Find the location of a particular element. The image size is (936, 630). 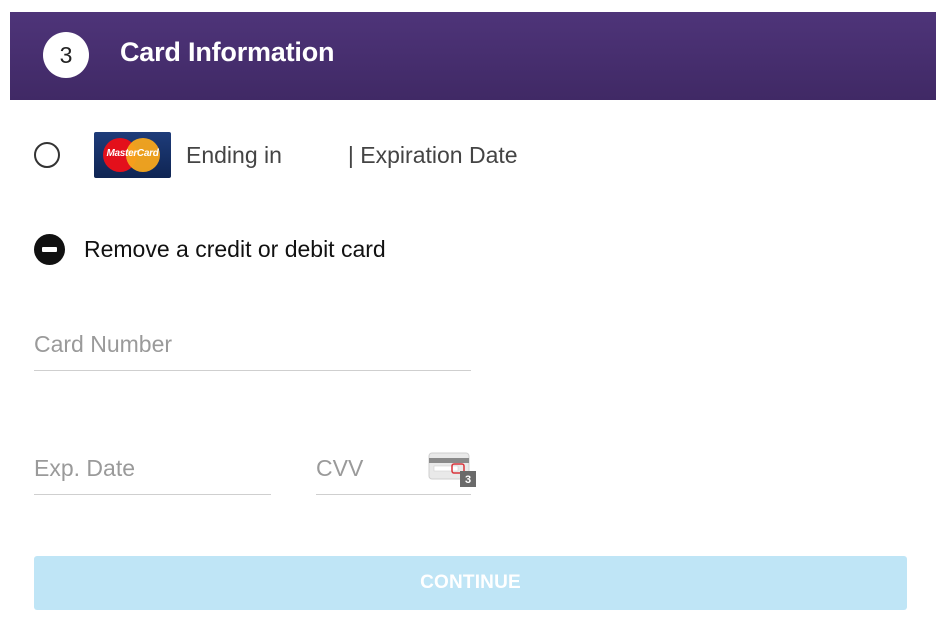

remove-card-link: Remove a credit or debit card is located at coordinates (210, 249).